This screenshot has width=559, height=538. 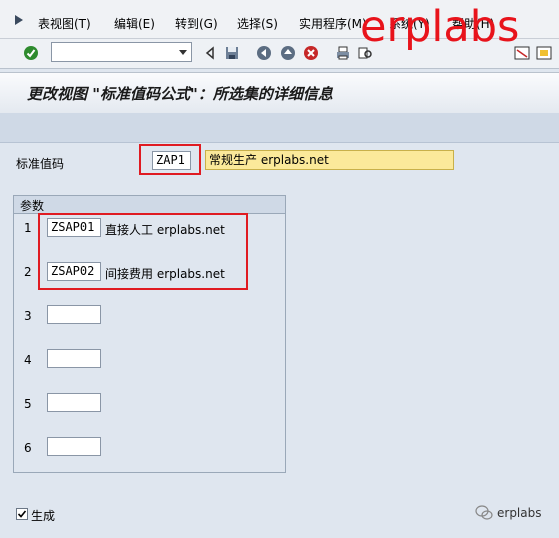 I want to click on title-bar: 更改视图 "标准值码公式"：所选集的详细信息, so click(x=279, y=93).